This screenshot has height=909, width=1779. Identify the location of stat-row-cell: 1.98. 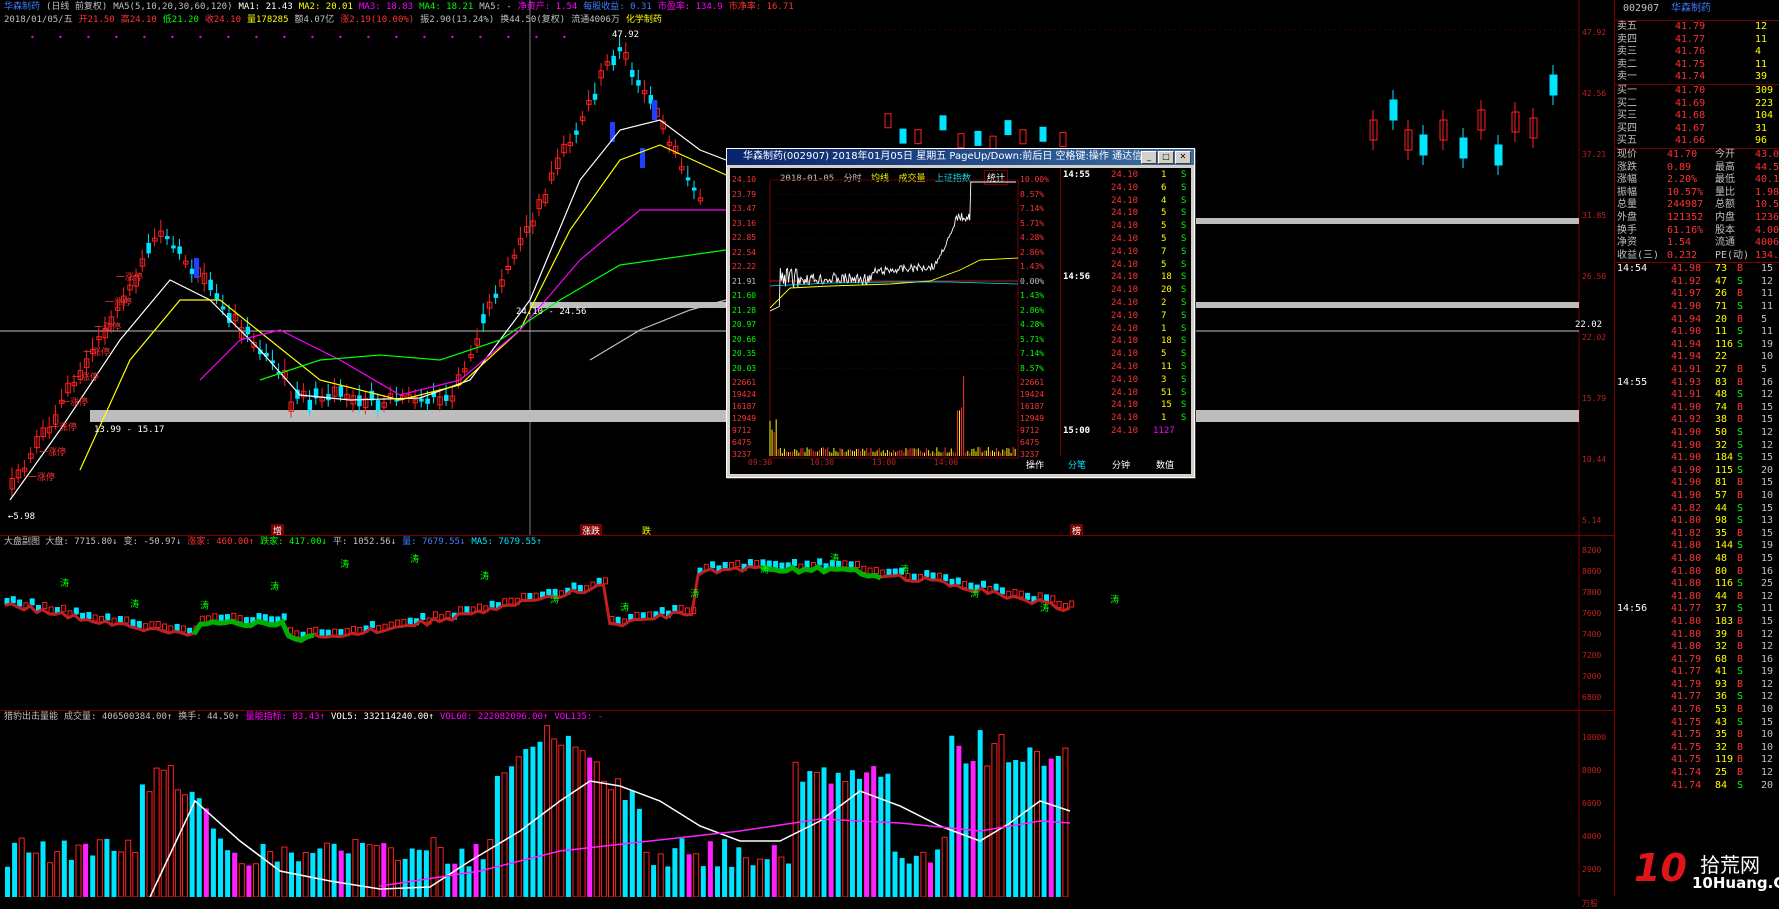
(1767, 192).